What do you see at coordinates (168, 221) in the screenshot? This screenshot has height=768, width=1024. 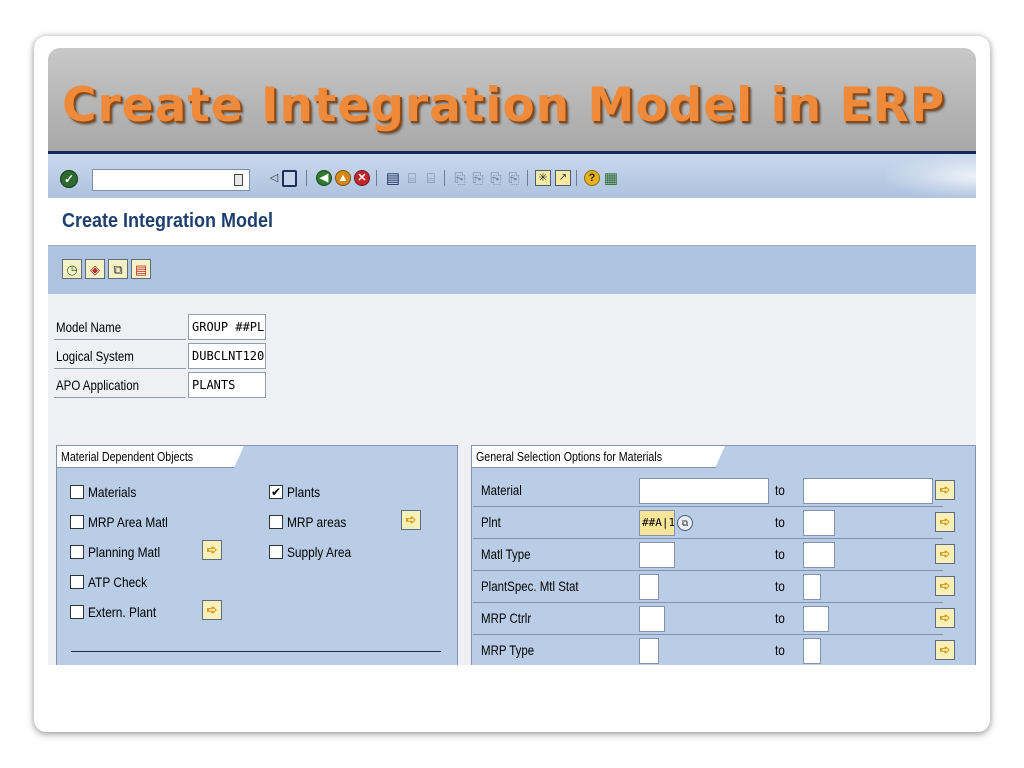 I see `screen-title: Create Integration Model` at bounding box center [168, 221].